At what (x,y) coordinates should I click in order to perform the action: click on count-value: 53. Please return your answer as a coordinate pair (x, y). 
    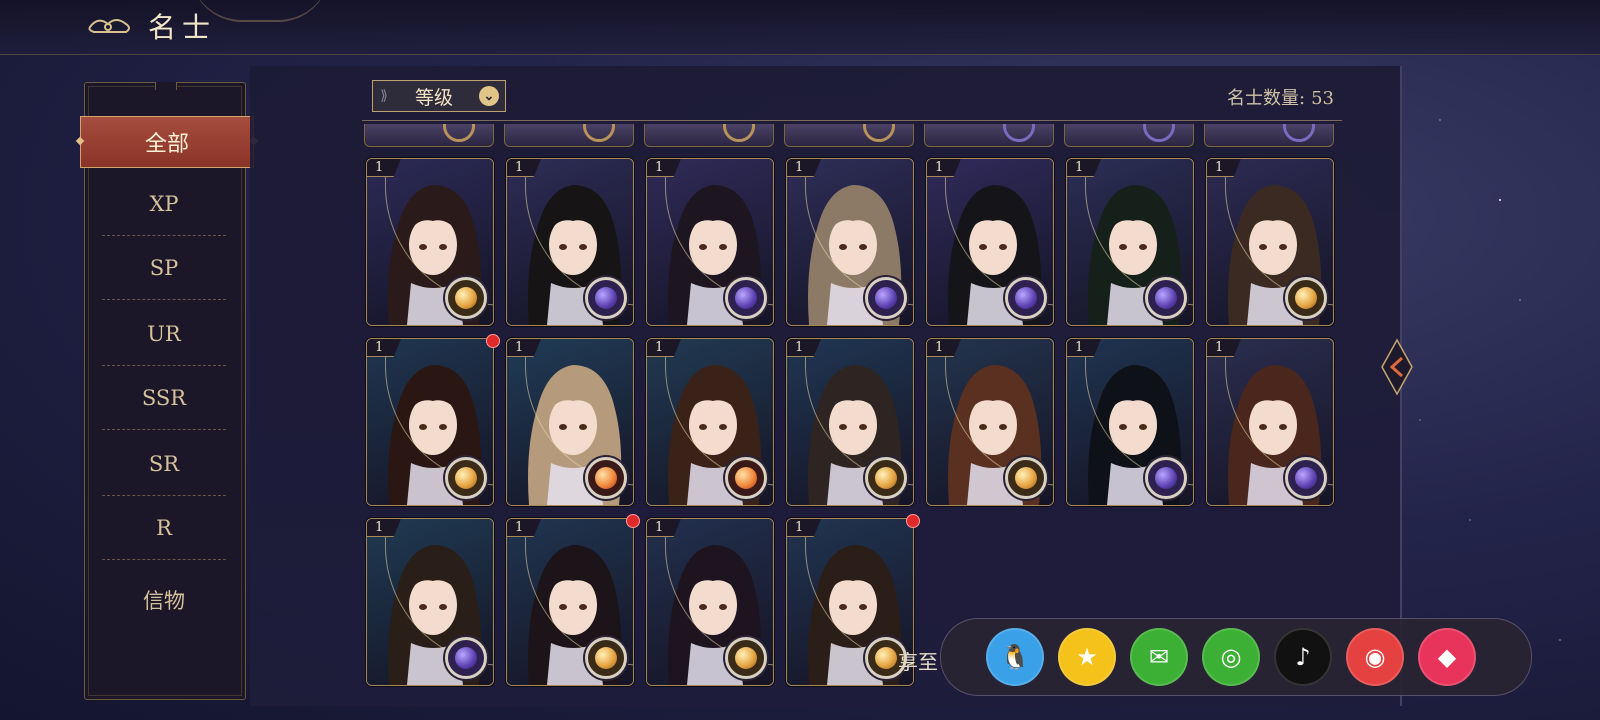
    Looking at the image, I should click on (1322, 98).